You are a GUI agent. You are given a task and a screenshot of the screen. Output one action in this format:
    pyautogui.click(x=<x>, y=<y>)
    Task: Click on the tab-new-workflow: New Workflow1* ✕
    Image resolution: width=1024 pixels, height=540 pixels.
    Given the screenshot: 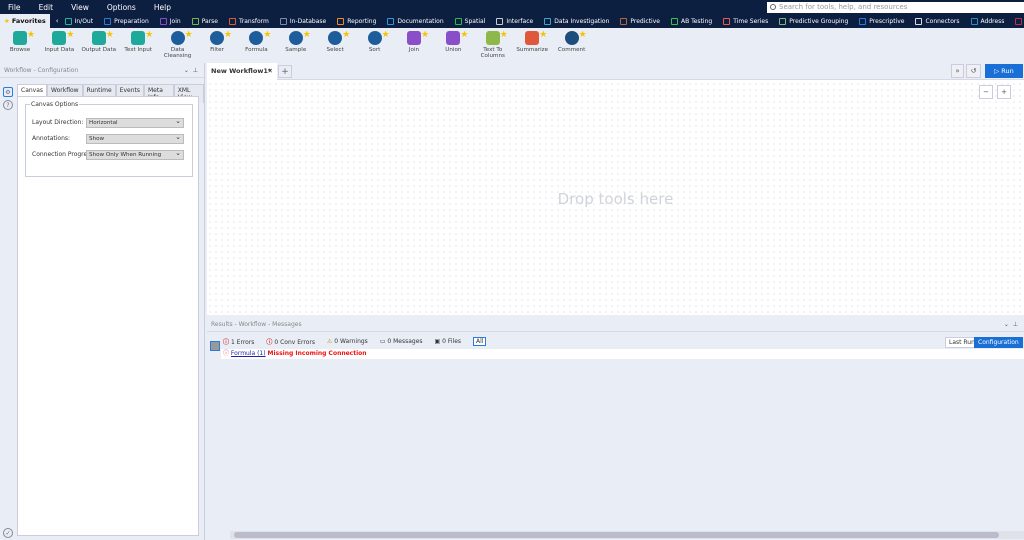 What is the action you would take?
    pyautogui.click(x=242, y=71)
    